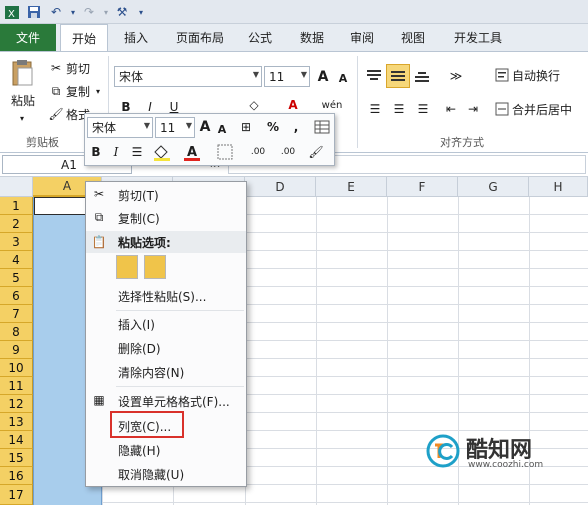 This screenshot has width=588, height=505. Describe the element at coordinates (200, 37) in the screenshot. I see `tab-page-layout: 页面布局` at that location.